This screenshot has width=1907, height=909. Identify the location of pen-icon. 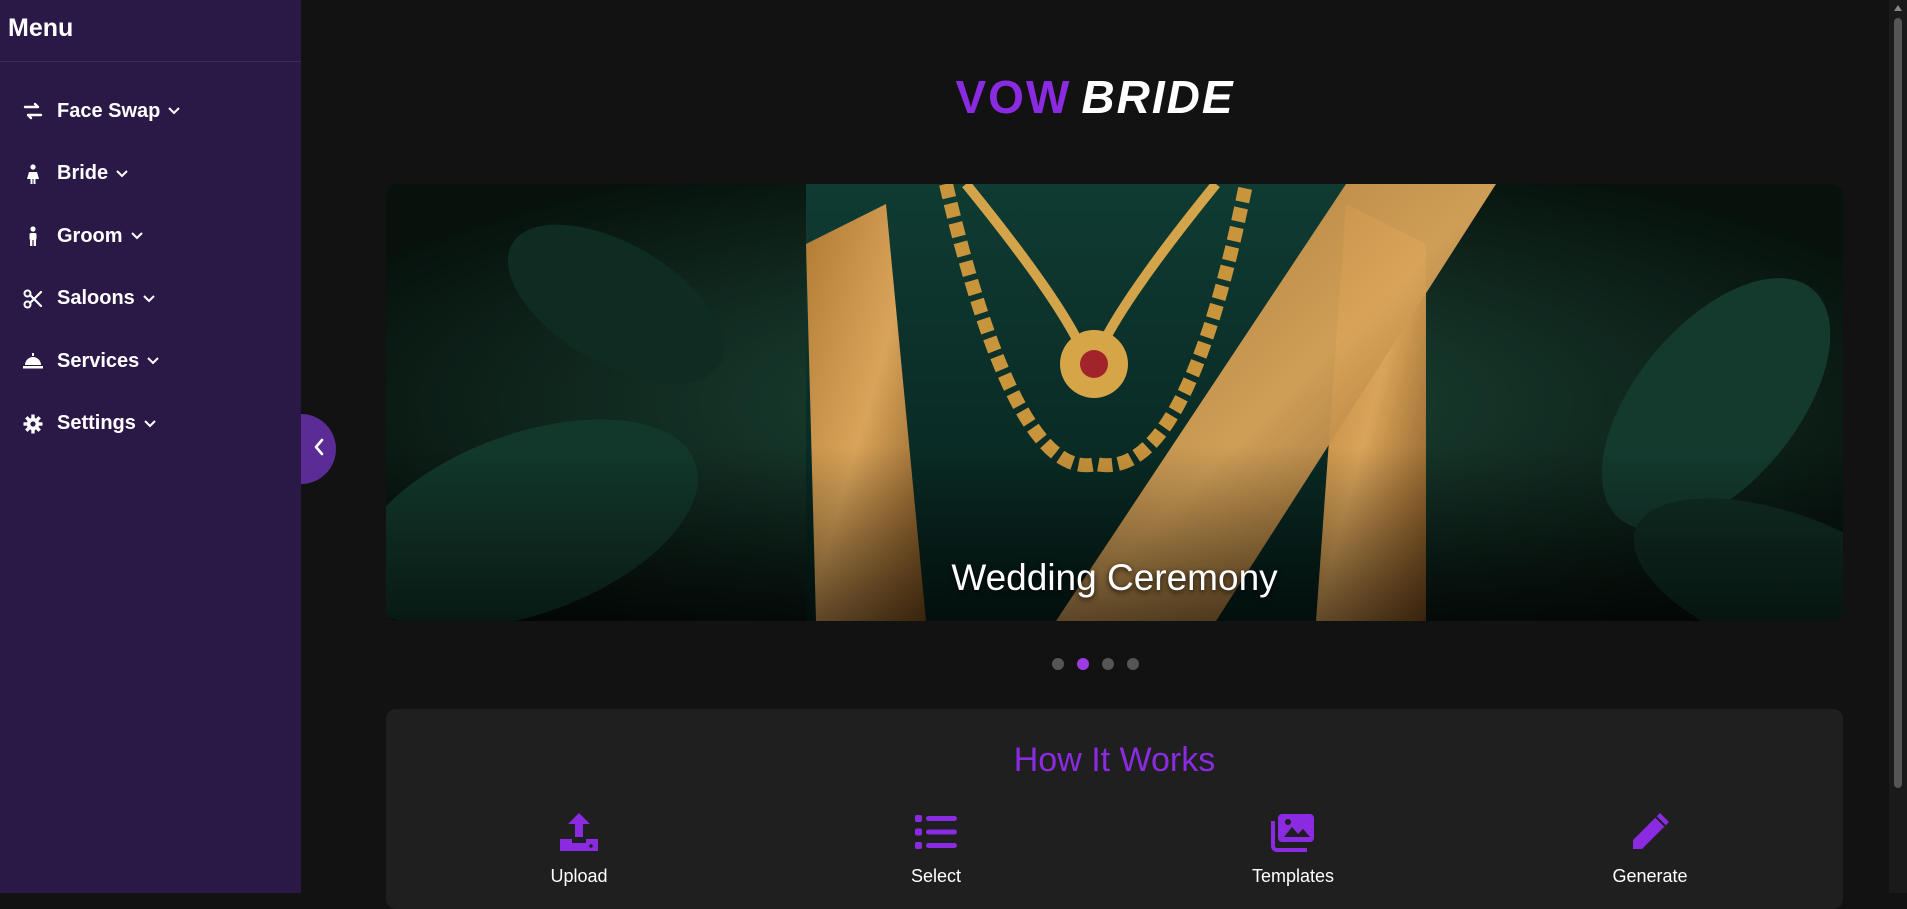
(1650, 832).